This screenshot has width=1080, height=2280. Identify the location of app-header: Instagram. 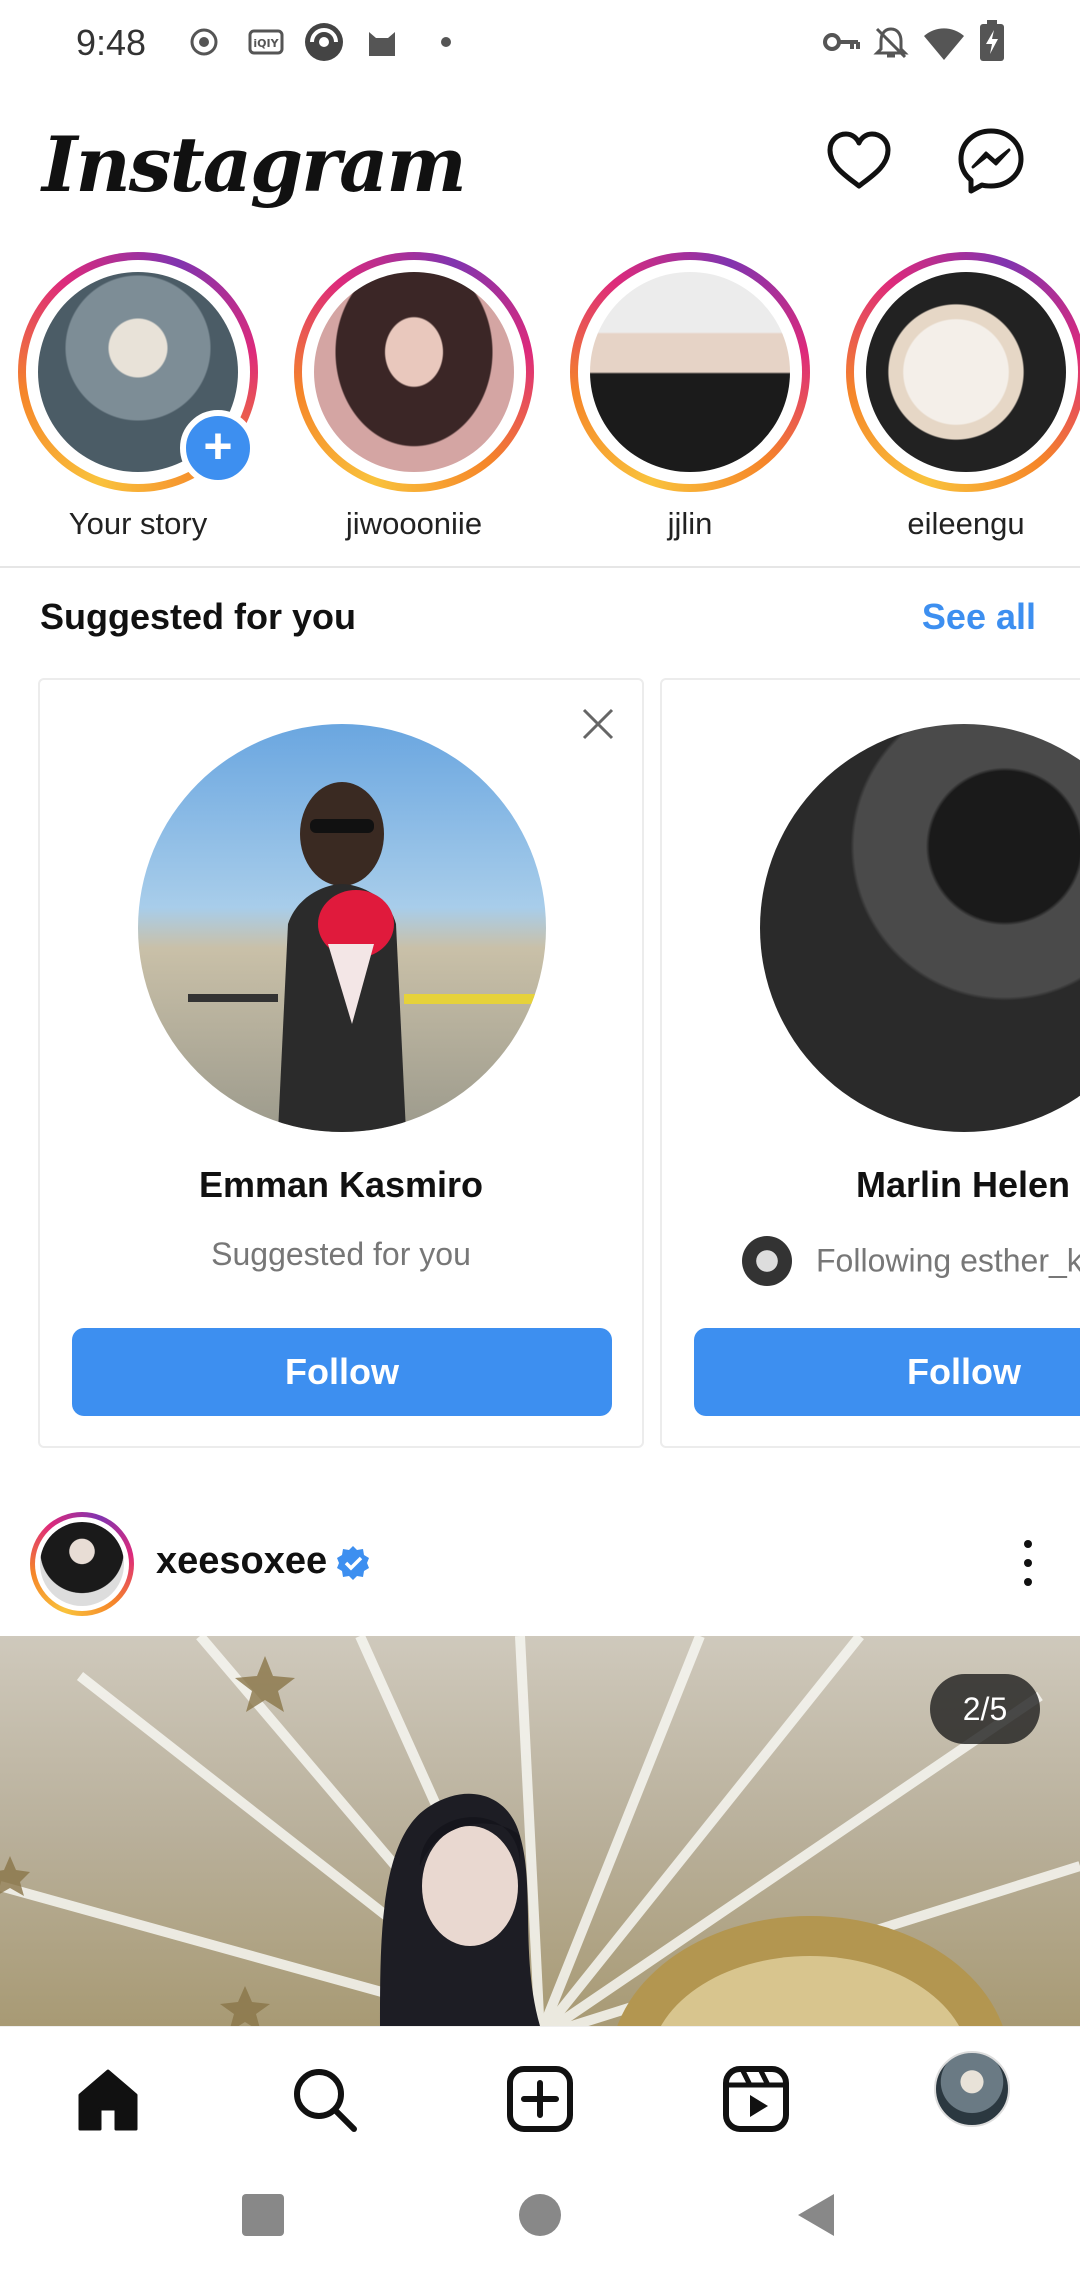
(540, 170).